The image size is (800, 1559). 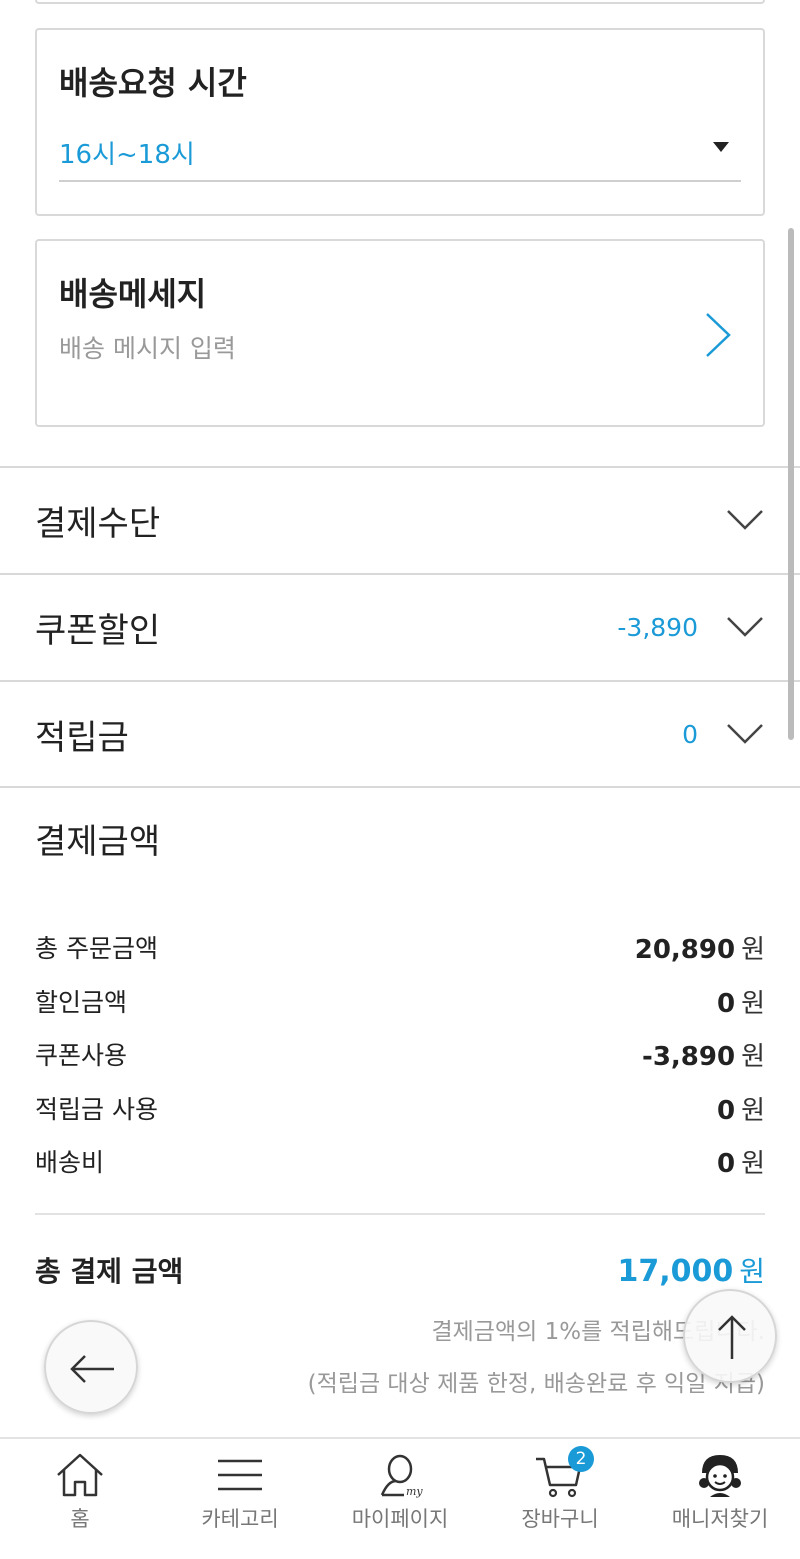 What do you see at coordinates (720, 1476) in the screenshot?
I see `manager-icon` at bounding box center [720, 1476].